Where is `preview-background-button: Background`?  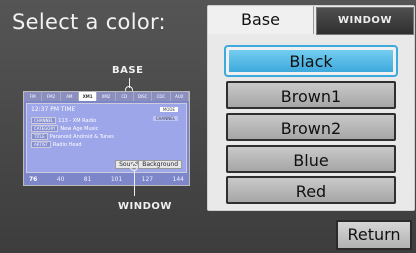 preview-background-button: Background is located at coordinates (160, 164).